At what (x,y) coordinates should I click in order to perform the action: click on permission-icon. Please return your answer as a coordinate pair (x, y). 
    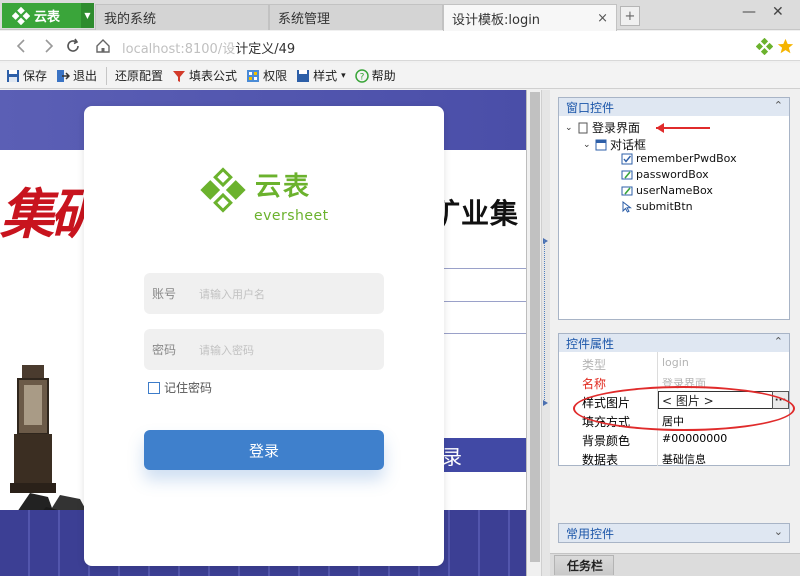
    Looking at the image, I should click on (253, 75).